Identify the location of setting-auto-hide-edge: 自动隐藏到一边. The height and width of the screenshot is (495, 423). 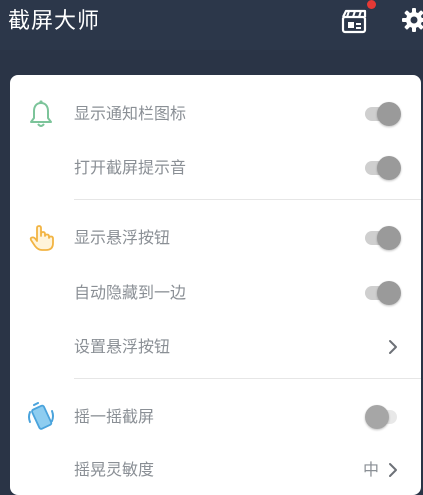
(215, 293).